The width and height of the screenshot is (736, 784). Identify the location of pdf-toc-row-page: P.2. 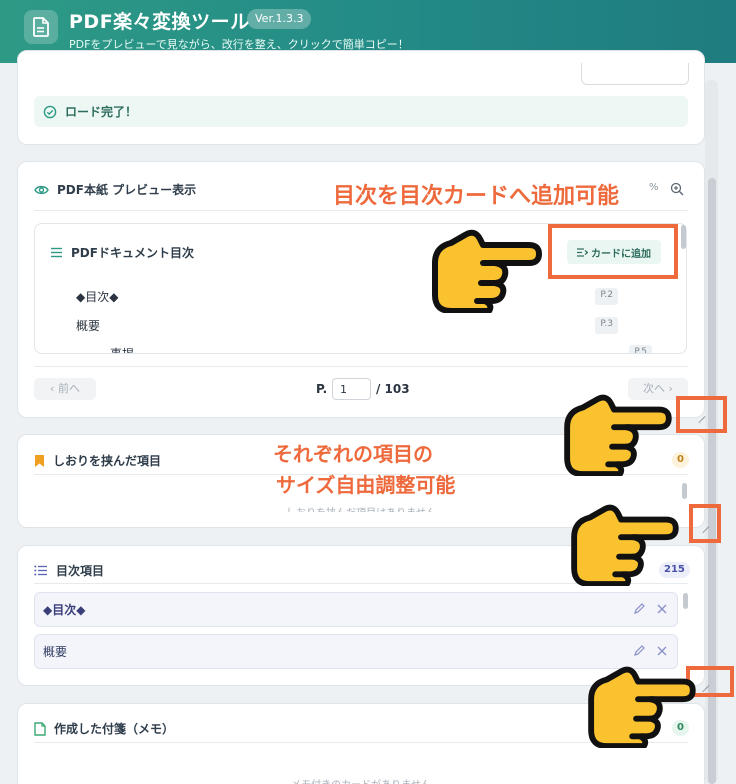
(606, 296).